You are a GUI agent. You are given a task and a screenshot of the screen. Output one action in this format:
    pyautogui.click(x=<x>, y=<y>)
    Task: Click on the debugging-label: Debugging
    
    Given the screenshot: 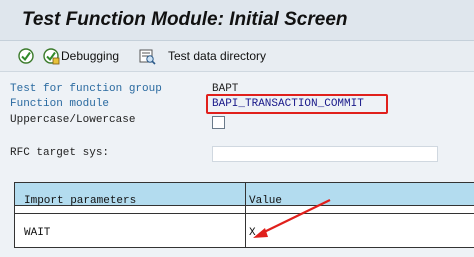 What is the action you would take?
    pyautogui.click(x=90, y=56)
    